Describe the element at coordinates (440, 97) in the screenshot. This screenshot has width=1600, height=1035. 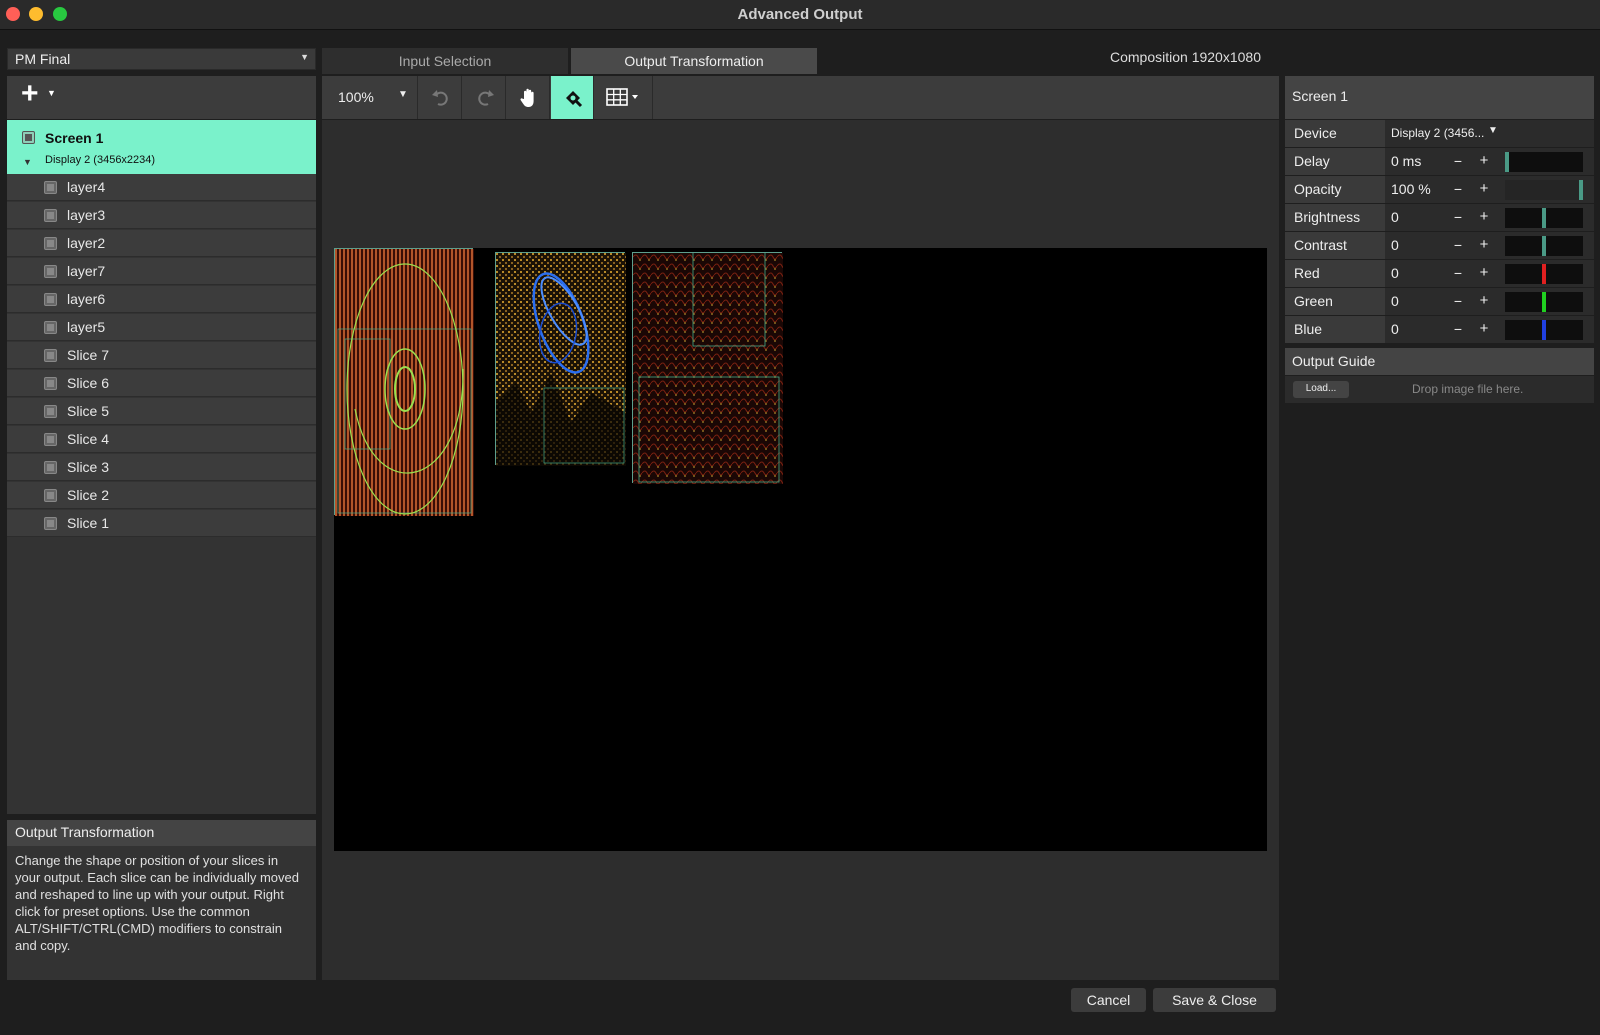
I see `undo-button` at that location.